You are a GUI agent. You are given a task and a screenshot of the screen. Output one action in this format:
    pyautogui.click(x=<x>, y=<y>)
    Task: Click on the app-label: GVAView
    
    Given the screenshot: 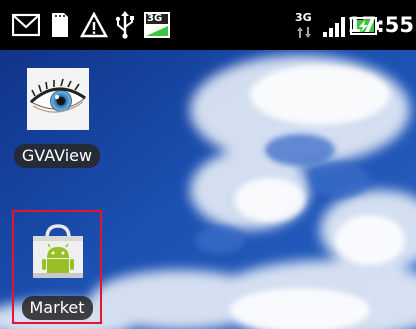 What is the action you would take?
    pyautogui.click(x=57, y=156)
    